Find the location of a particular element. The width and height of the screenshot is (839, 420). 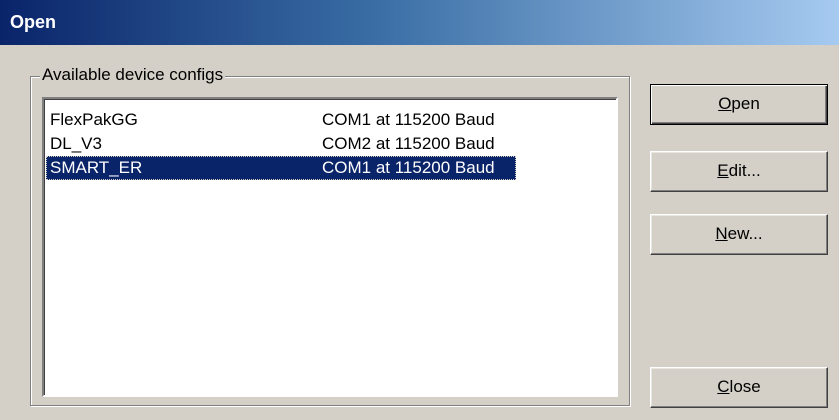

title-bar: Open is located at coordinates (419, 22).